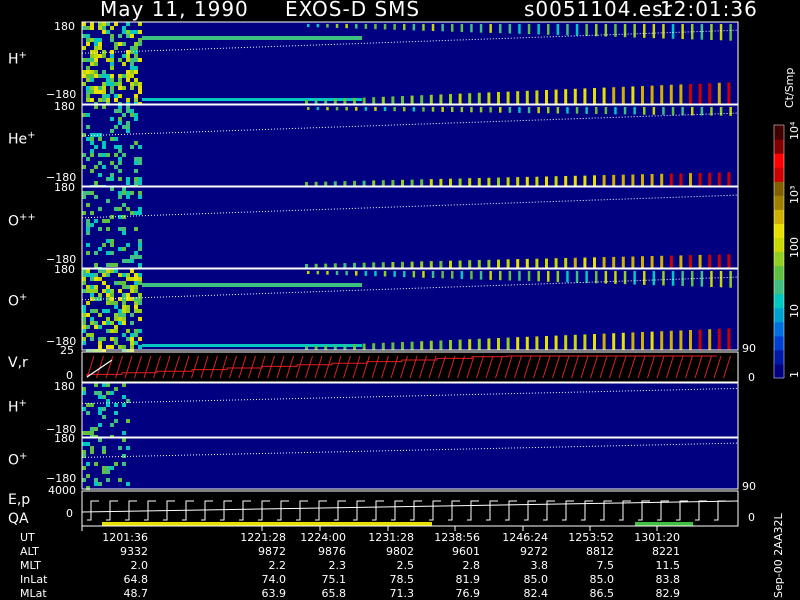  Describe the element at coordinates (666, 551) in the screenshot. I see `orbit-cell: 8221` at that location.